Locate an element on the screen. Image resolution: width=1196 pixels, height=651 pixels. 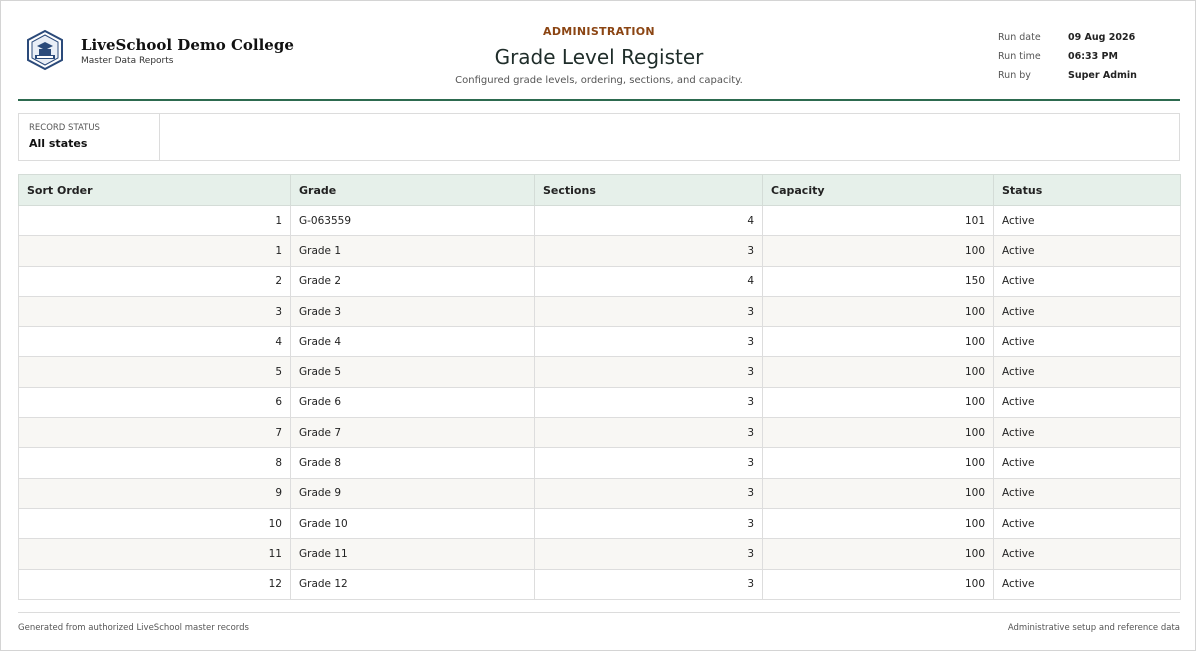
cell-sort-order: 6 is located at coordinates (154, 402).